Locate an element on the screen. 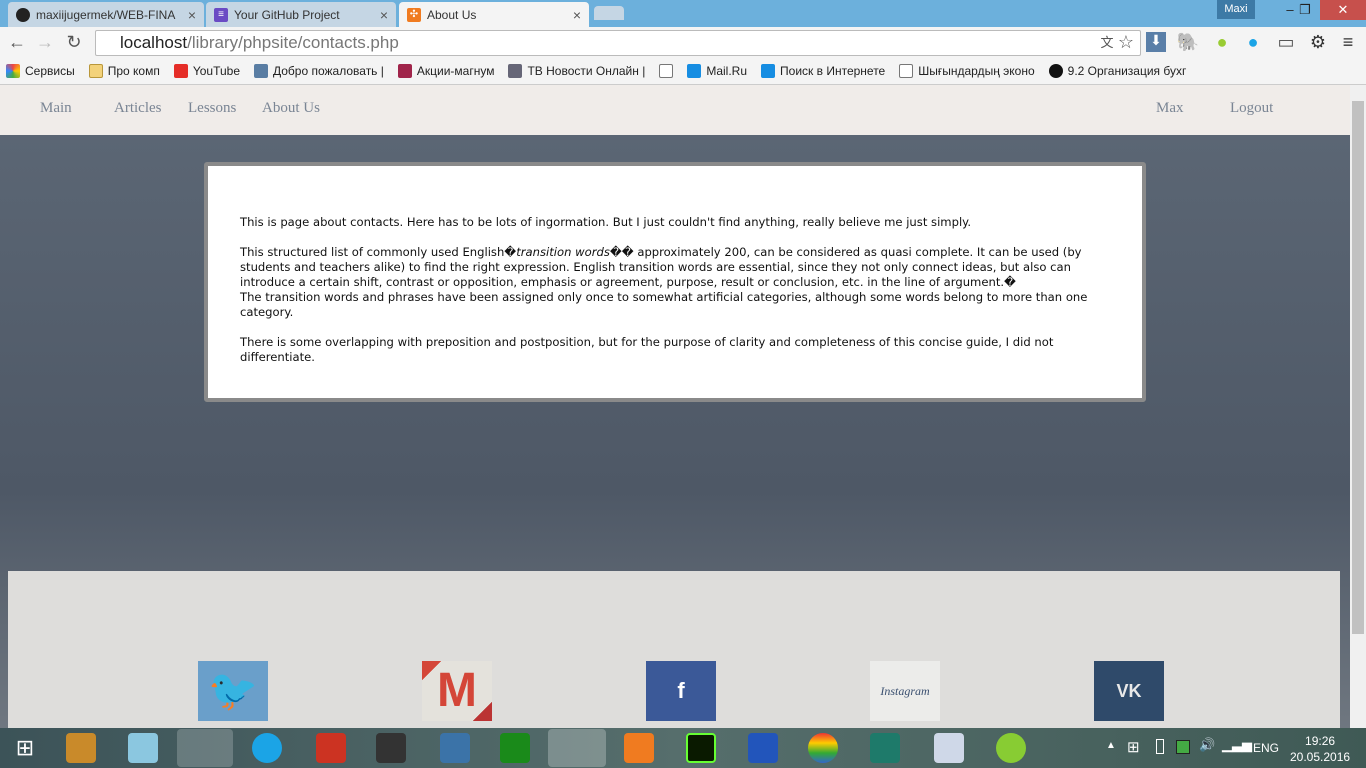 This screenshot has height=768, width=1366. skype-icon: ● is located at coordinates (1253, 42).